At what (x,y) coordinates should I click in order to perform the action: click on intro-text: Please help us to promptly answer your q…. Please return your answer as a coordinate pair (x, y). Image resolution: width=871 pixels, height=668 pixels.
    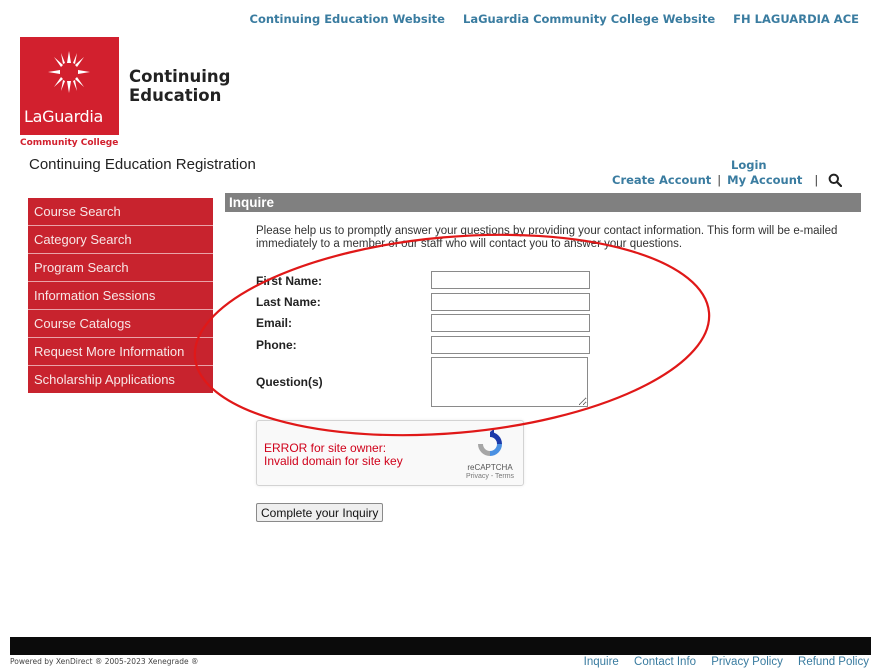
    Looking at the image, I should click on (547, 237).